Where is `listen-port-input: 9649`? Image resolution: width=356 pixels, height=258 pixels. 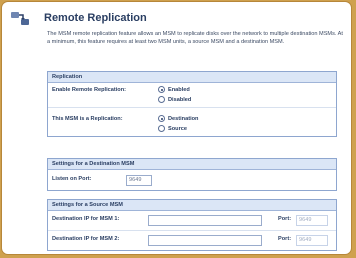
listen-port-input: 9649 is located at coordinates (139, 180).